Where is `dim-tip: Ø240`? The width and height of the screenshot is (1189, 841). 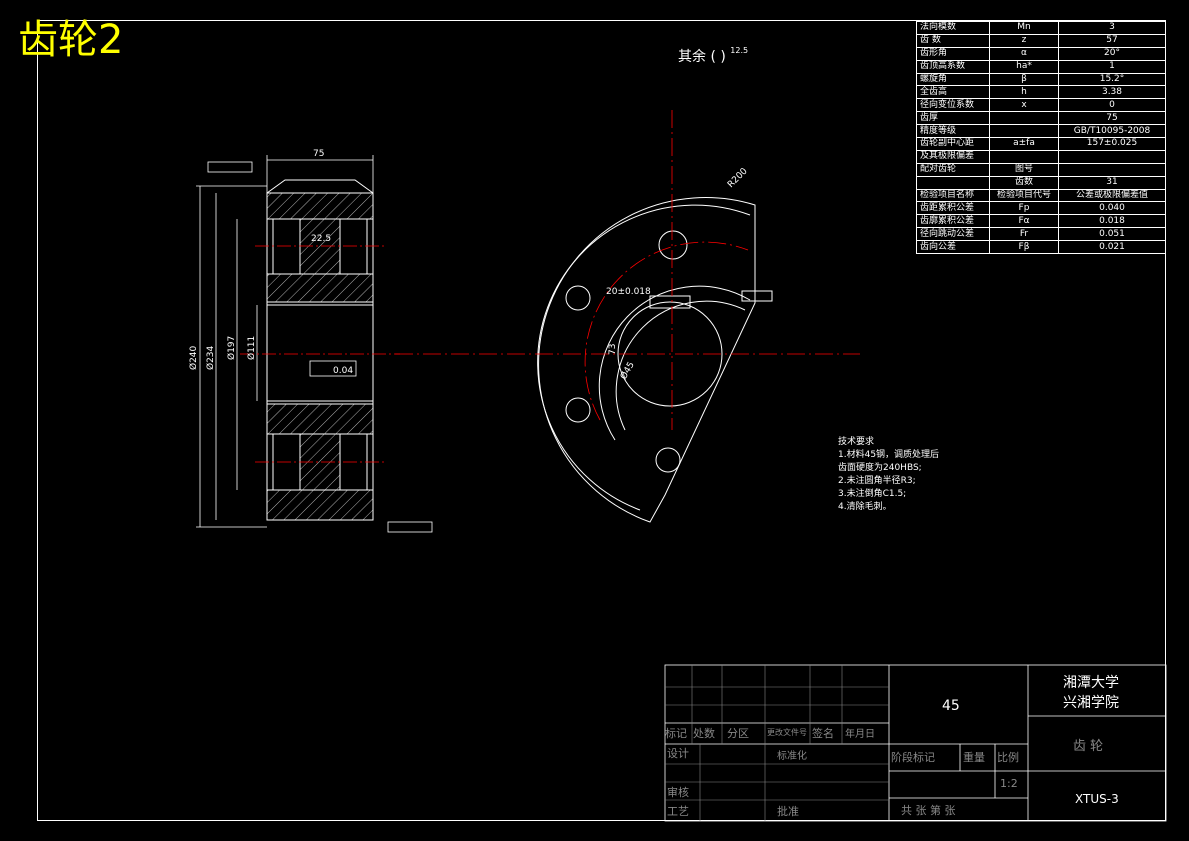 dim-tip: Ø240 is located at coordinates (193, 357).